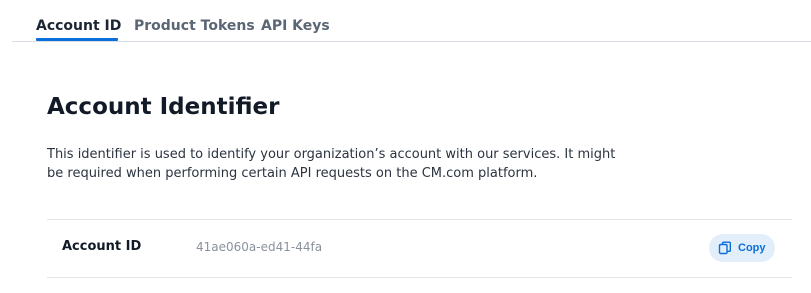 Image resolution: width=811 pixels, height=293 pixels. I want to click on tab-api-keys: API Keys, so click(295, 26).